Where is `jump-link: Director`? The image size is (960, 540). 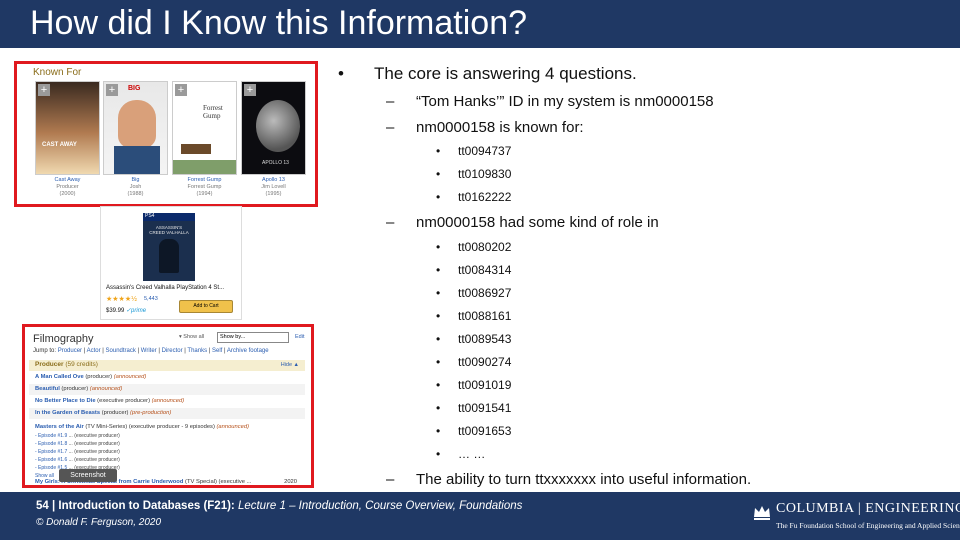 jump-link: Director is located at coordinates (172, 351).